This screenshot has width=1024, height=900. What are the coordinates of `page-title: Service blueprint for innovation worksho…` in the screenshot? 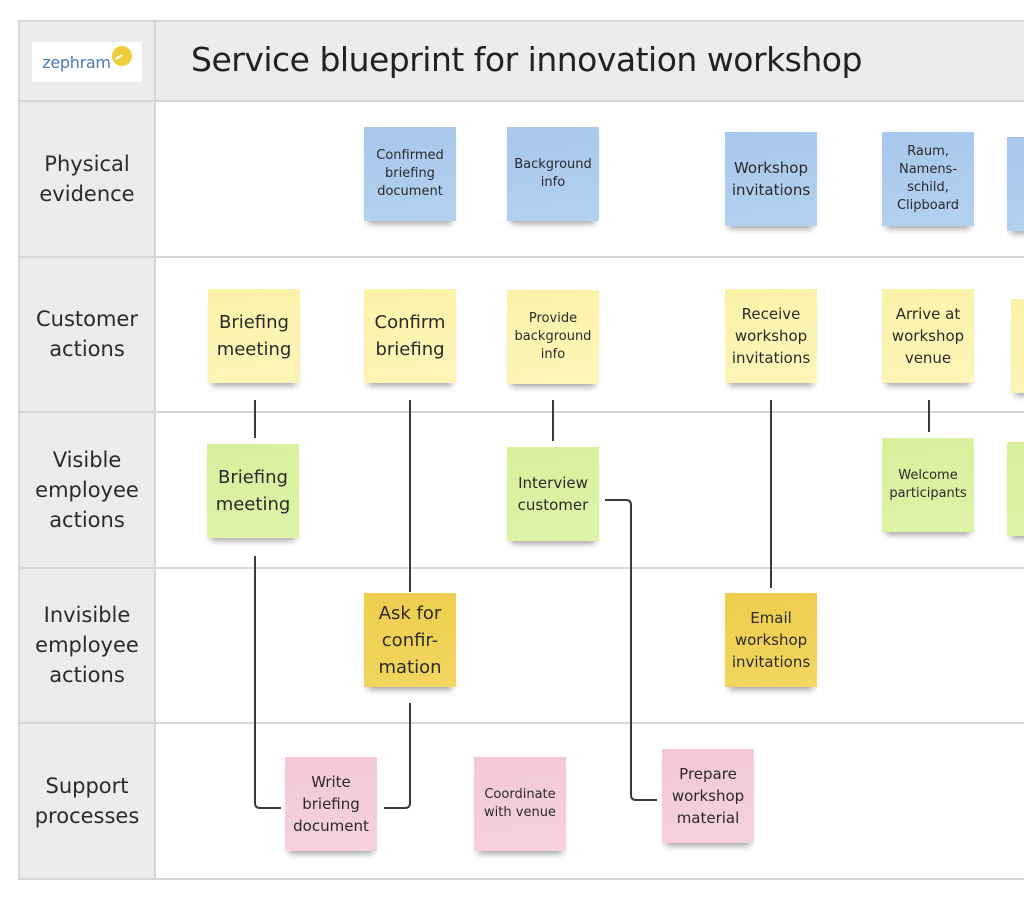 It's located at (526, 59).